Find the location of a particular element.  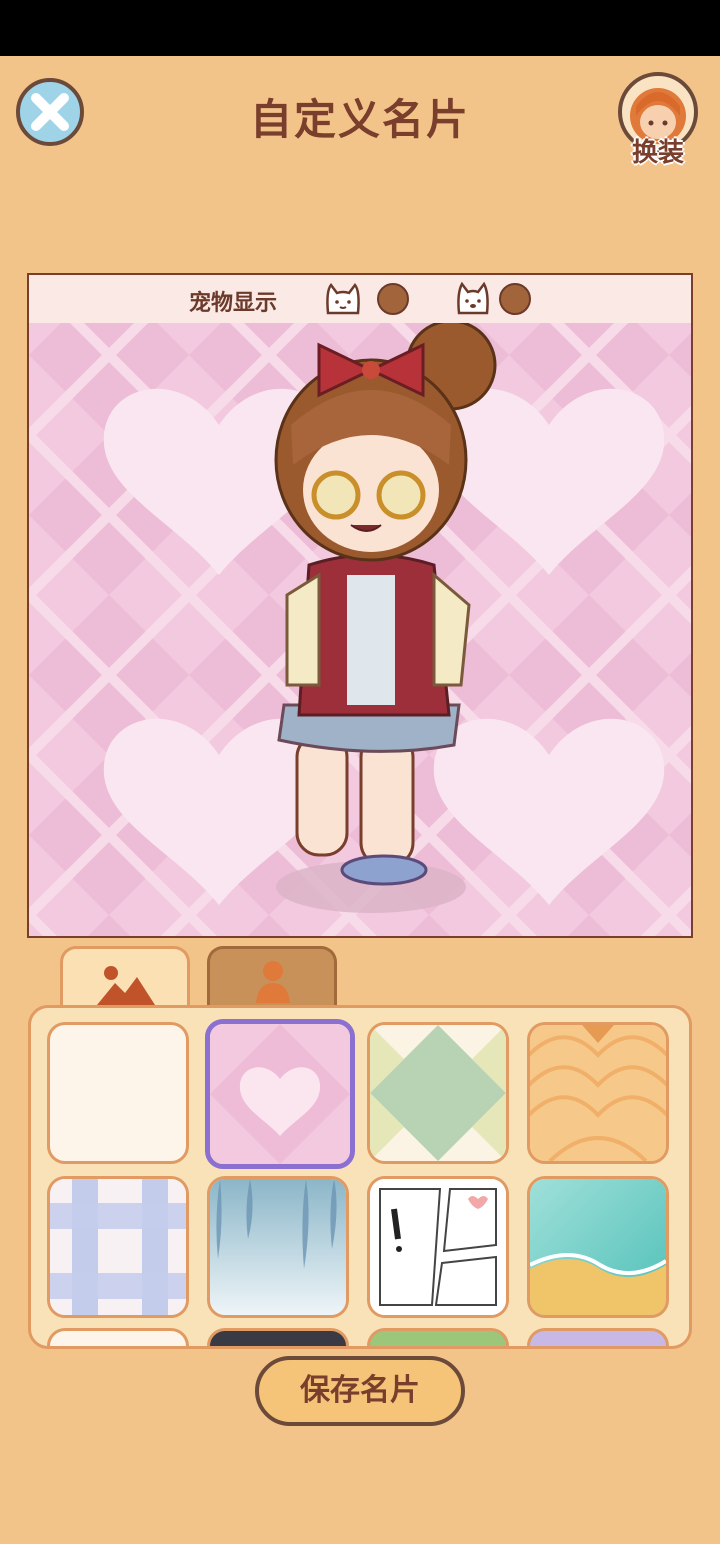

bg-tile-manga-panels is located at coordinates (438, 1247).